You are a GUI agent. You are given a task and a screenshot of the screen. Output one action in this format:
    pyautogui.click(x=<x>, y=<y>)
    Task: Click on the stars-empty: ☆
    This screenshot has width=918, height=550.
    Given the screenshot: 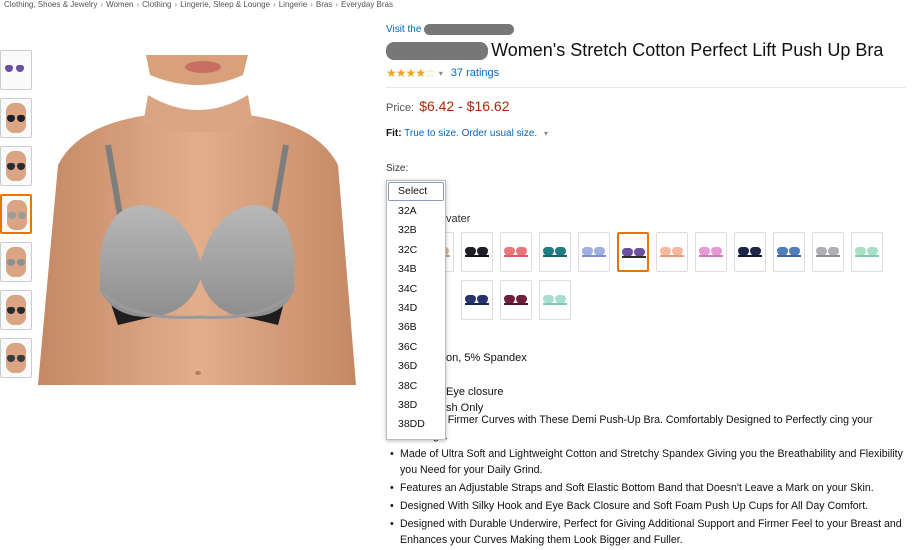 What is the action you would take?
    pyautogui.click(x=430, y=73)
    